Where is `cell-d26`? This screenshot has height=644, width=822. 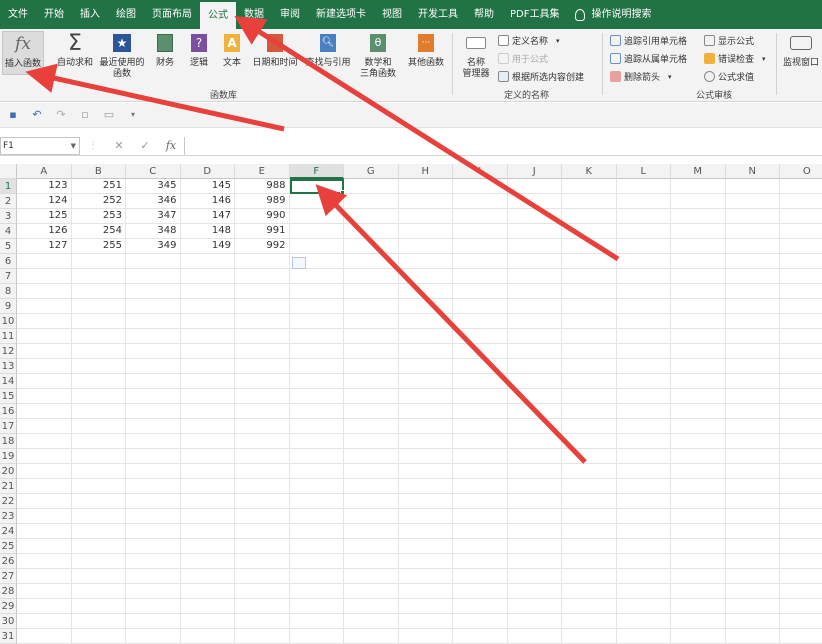 cell-d26 is located at coordinates (207, 561).